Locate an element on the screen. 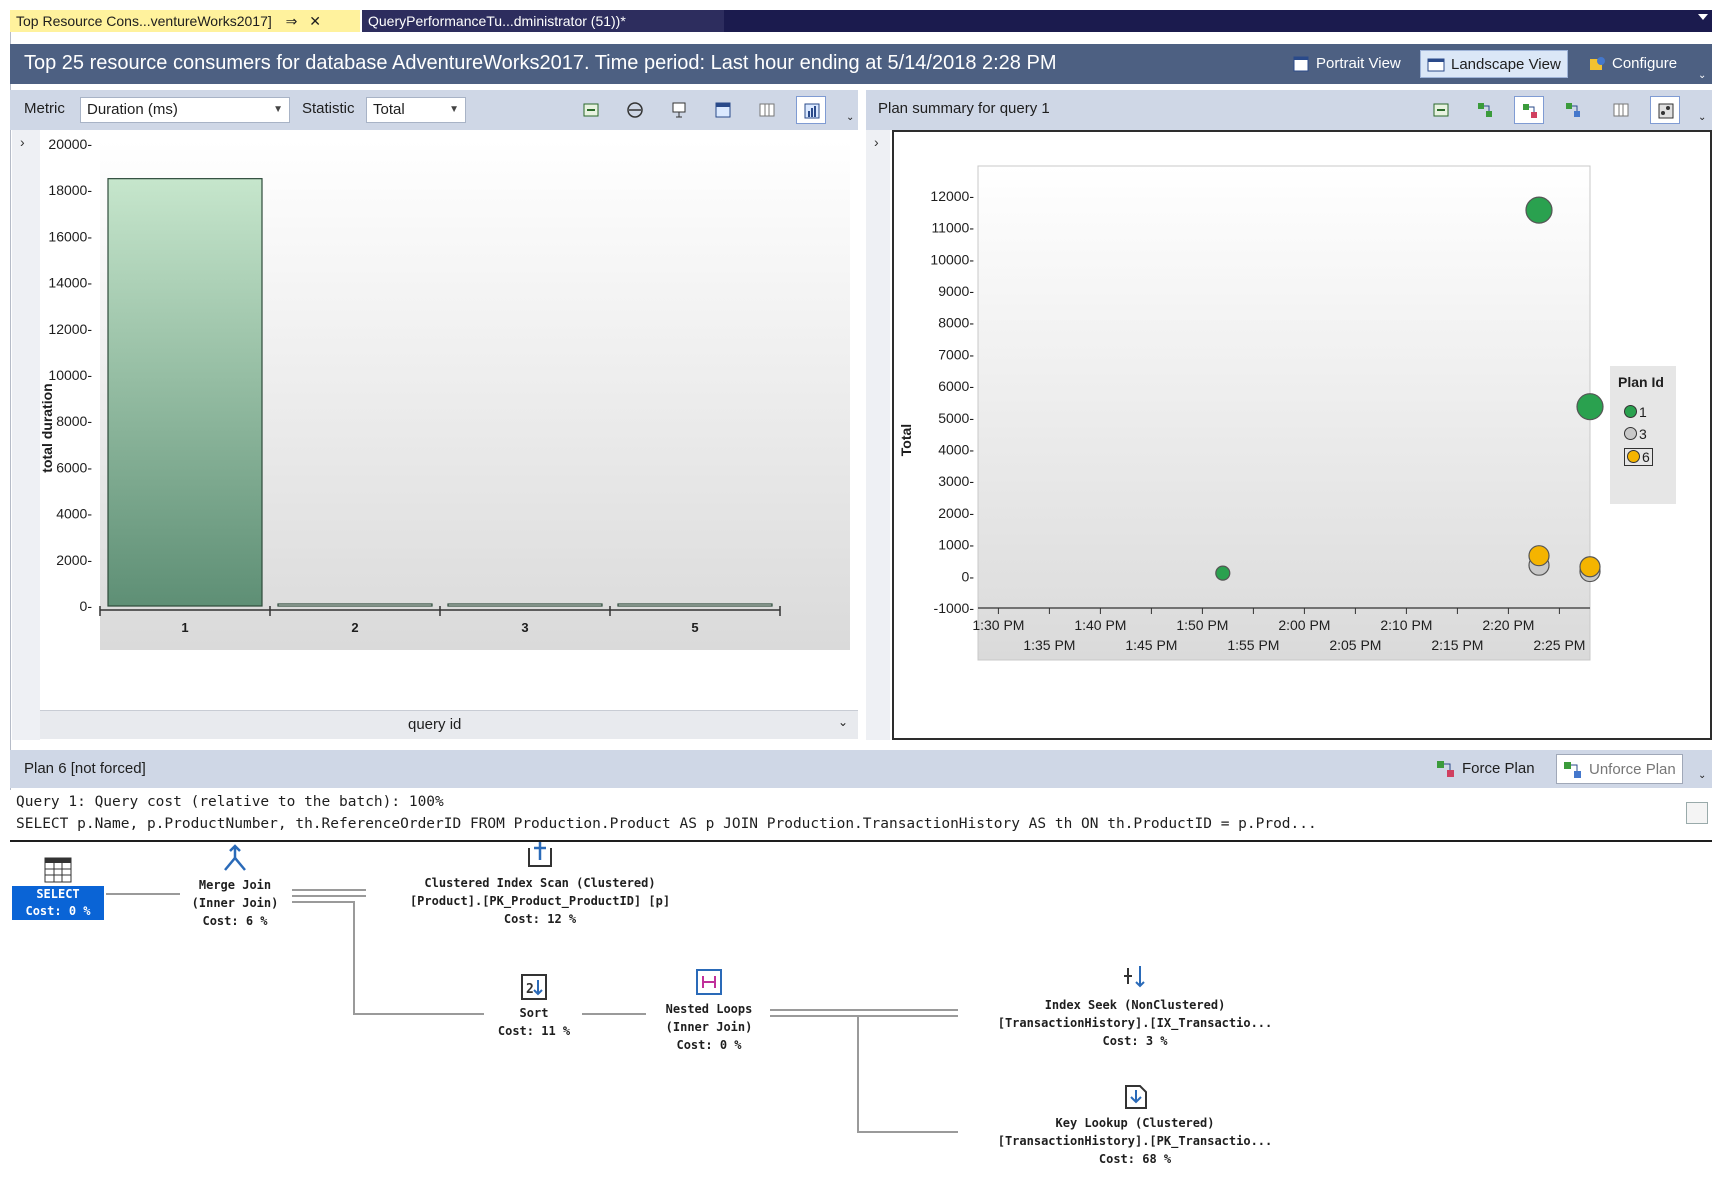 The width and height of the screenshot is (1722, 1177). sort-cost: Cost: 11 % is located at coordinates (534, 1031).